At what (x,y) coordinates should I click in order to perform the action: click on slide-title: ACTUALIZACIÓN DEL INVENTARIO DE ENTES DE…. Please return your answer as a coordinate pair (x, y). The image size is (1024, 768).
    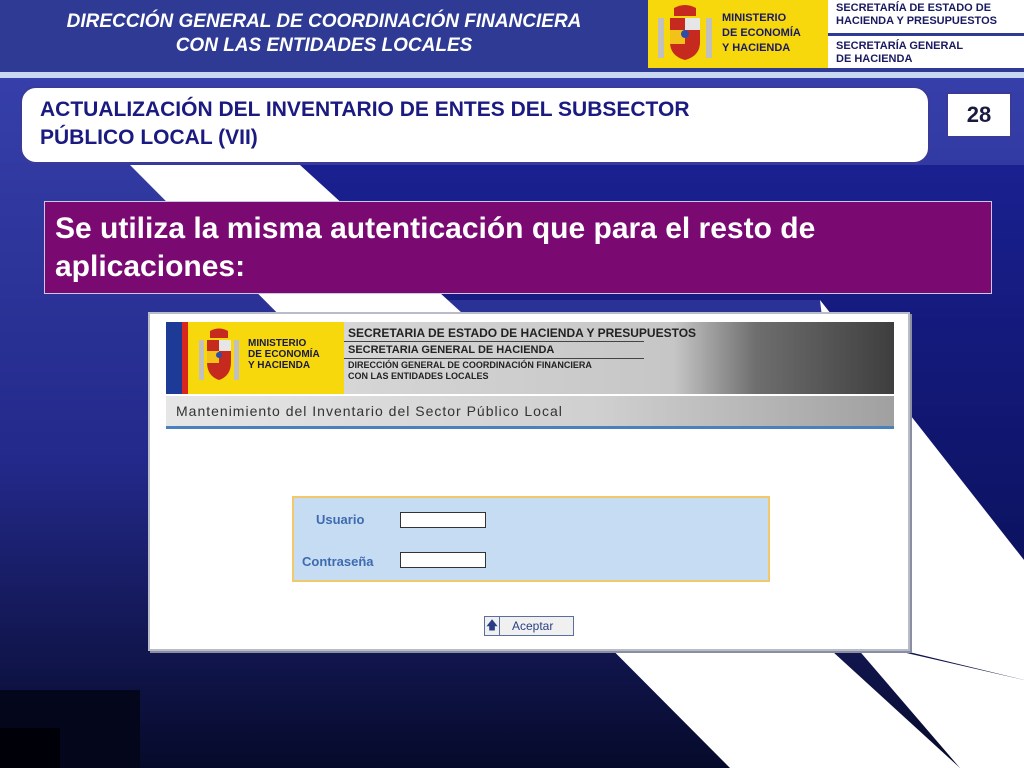
    Looking at the image, I should click on (475, 125).